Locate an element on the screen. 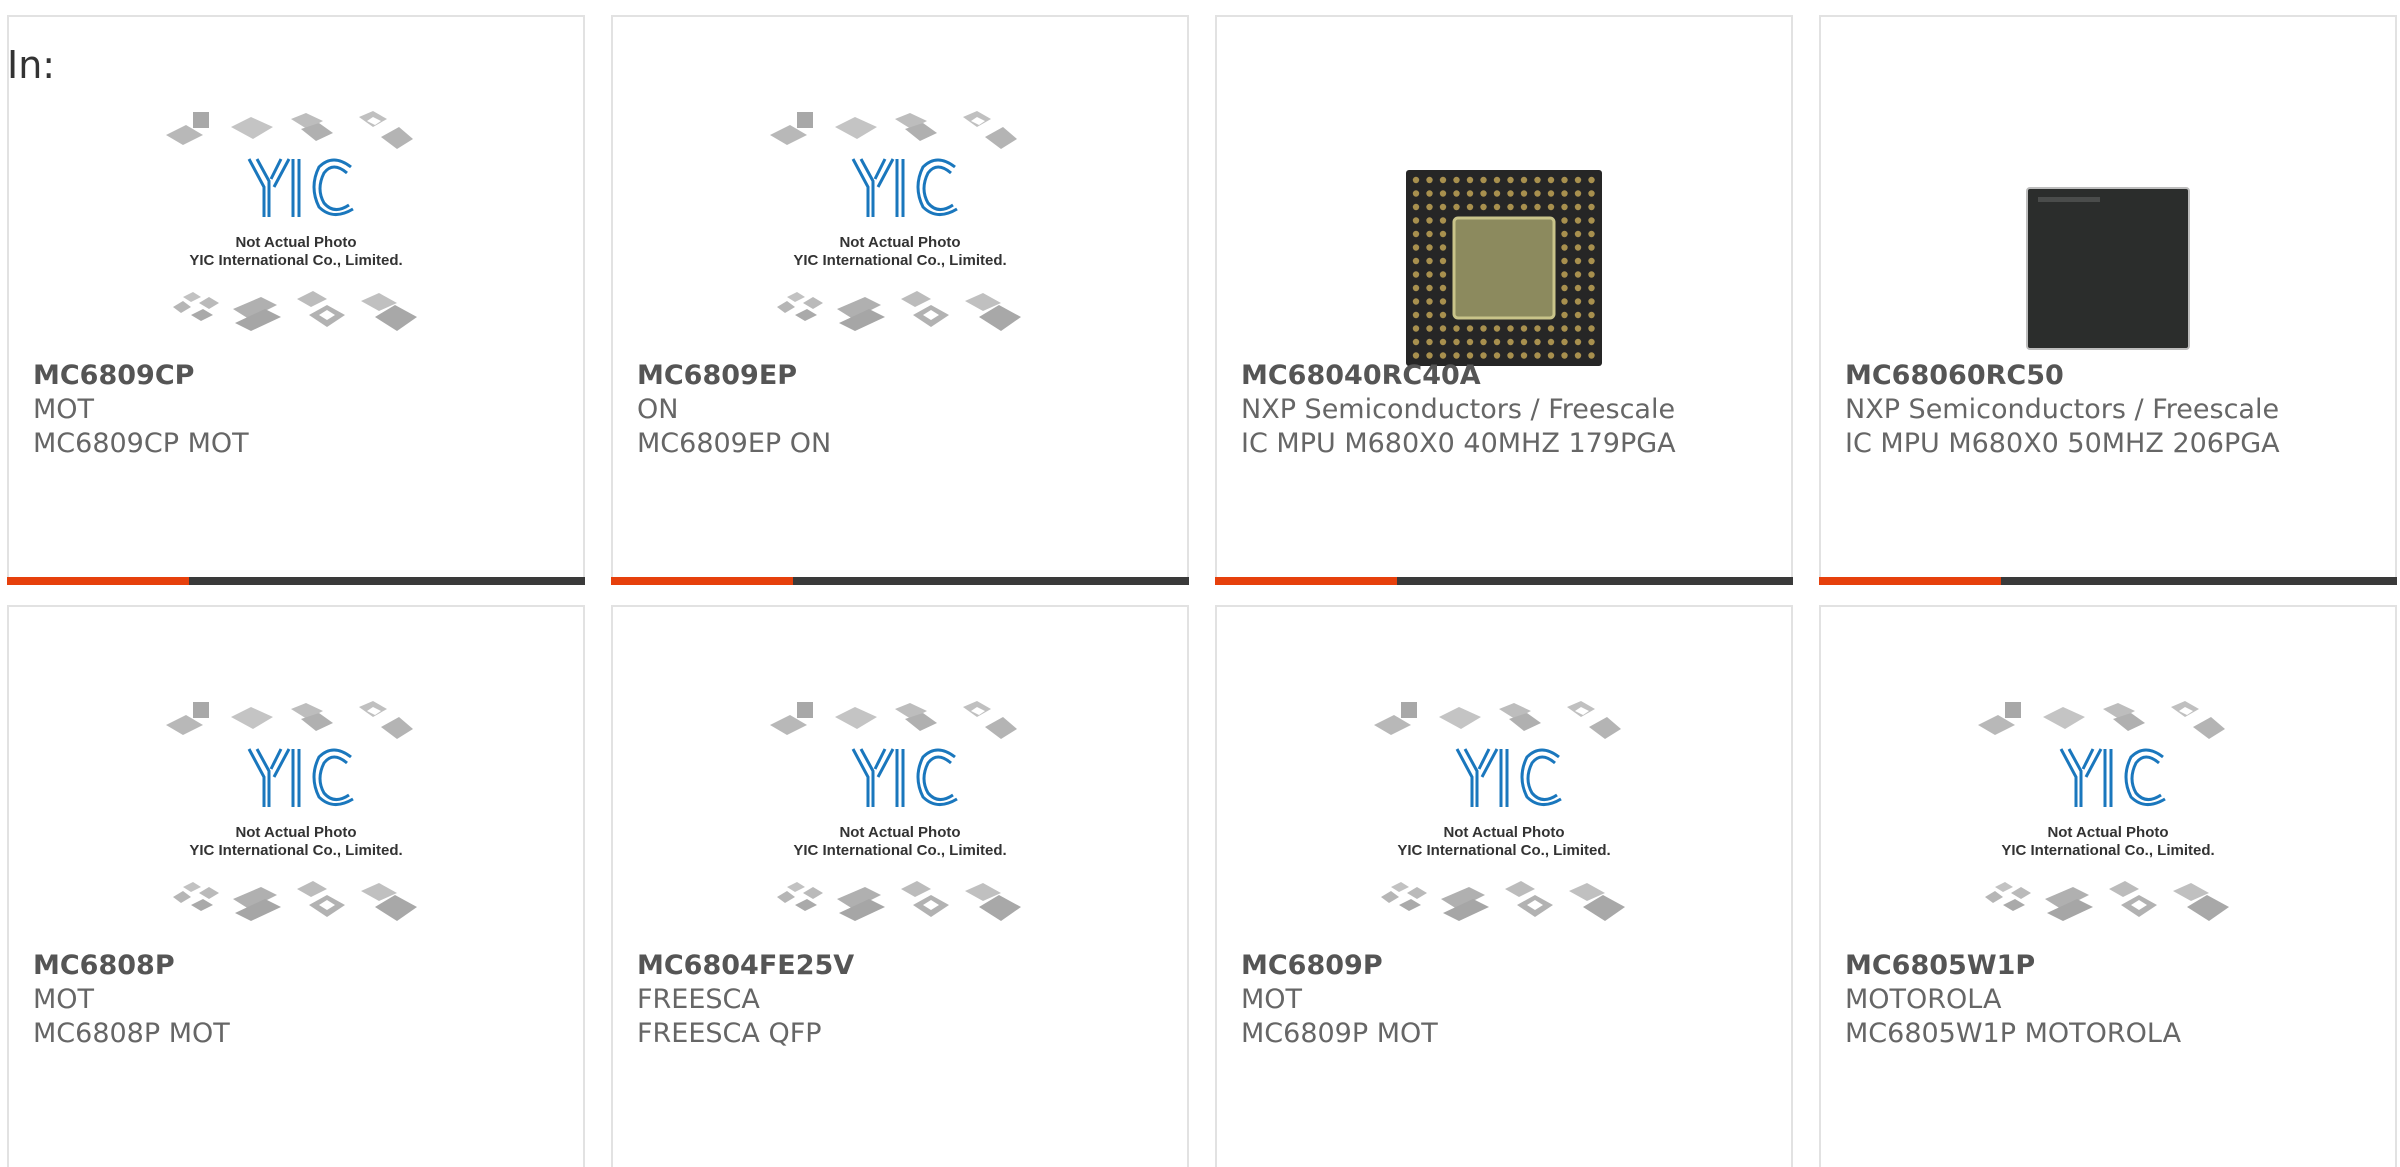 The height and width of the screenshot is (1167, 2400). pga-chip-image is located at coordinates (1504, 268).